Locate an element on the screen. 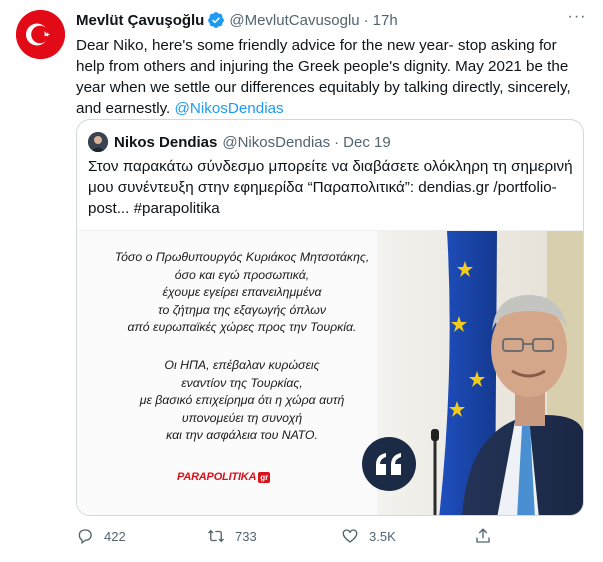 The image size is (603, 562). quote-line: και την ασφάλεια του ΝΑΤΟ. is located at coordinates (242, 435).